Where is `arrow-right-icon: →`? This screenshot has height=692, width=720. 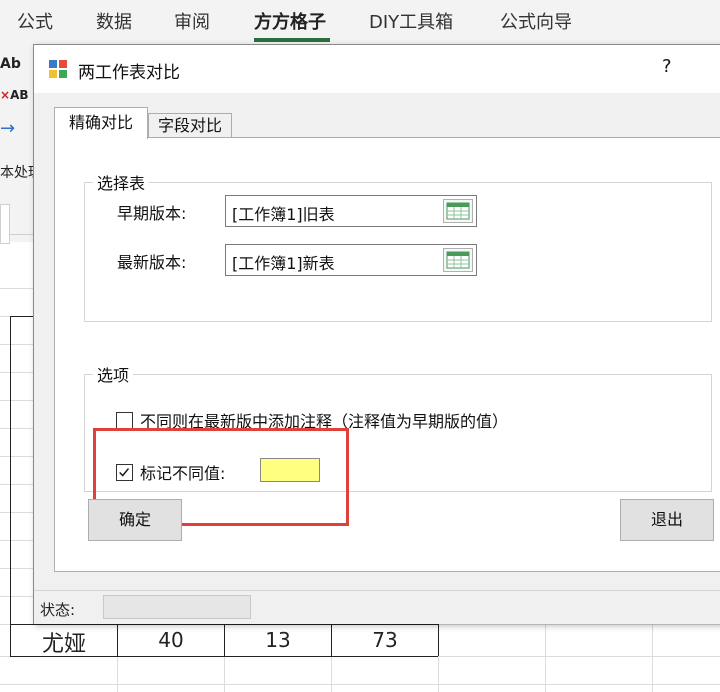
arrow-right-icon: → is located at coordinates (7, 128).